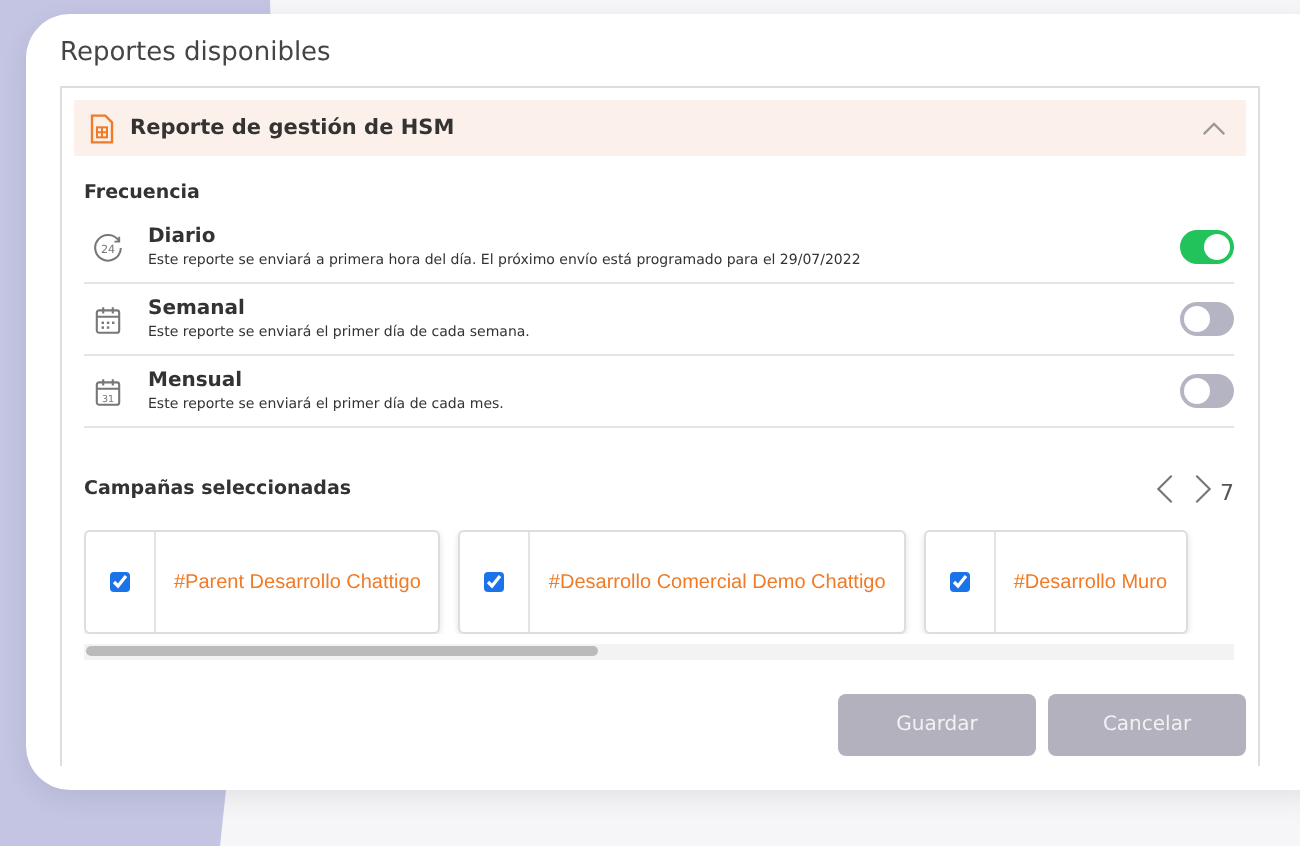 Image resolution: width=1300 pixels, height=846 pixels. Describe the element at coordinates (297, 583) in the screenshot. I see `campaign-name: #Parent Desarrollo Chattigo` at that location.